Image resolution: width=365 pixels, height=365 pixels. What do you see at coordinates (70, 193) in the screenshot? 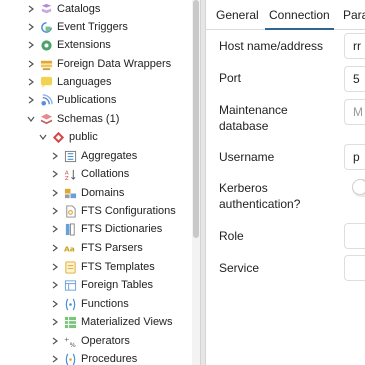
I see `domain-icon` at bounding box center [70, 193].